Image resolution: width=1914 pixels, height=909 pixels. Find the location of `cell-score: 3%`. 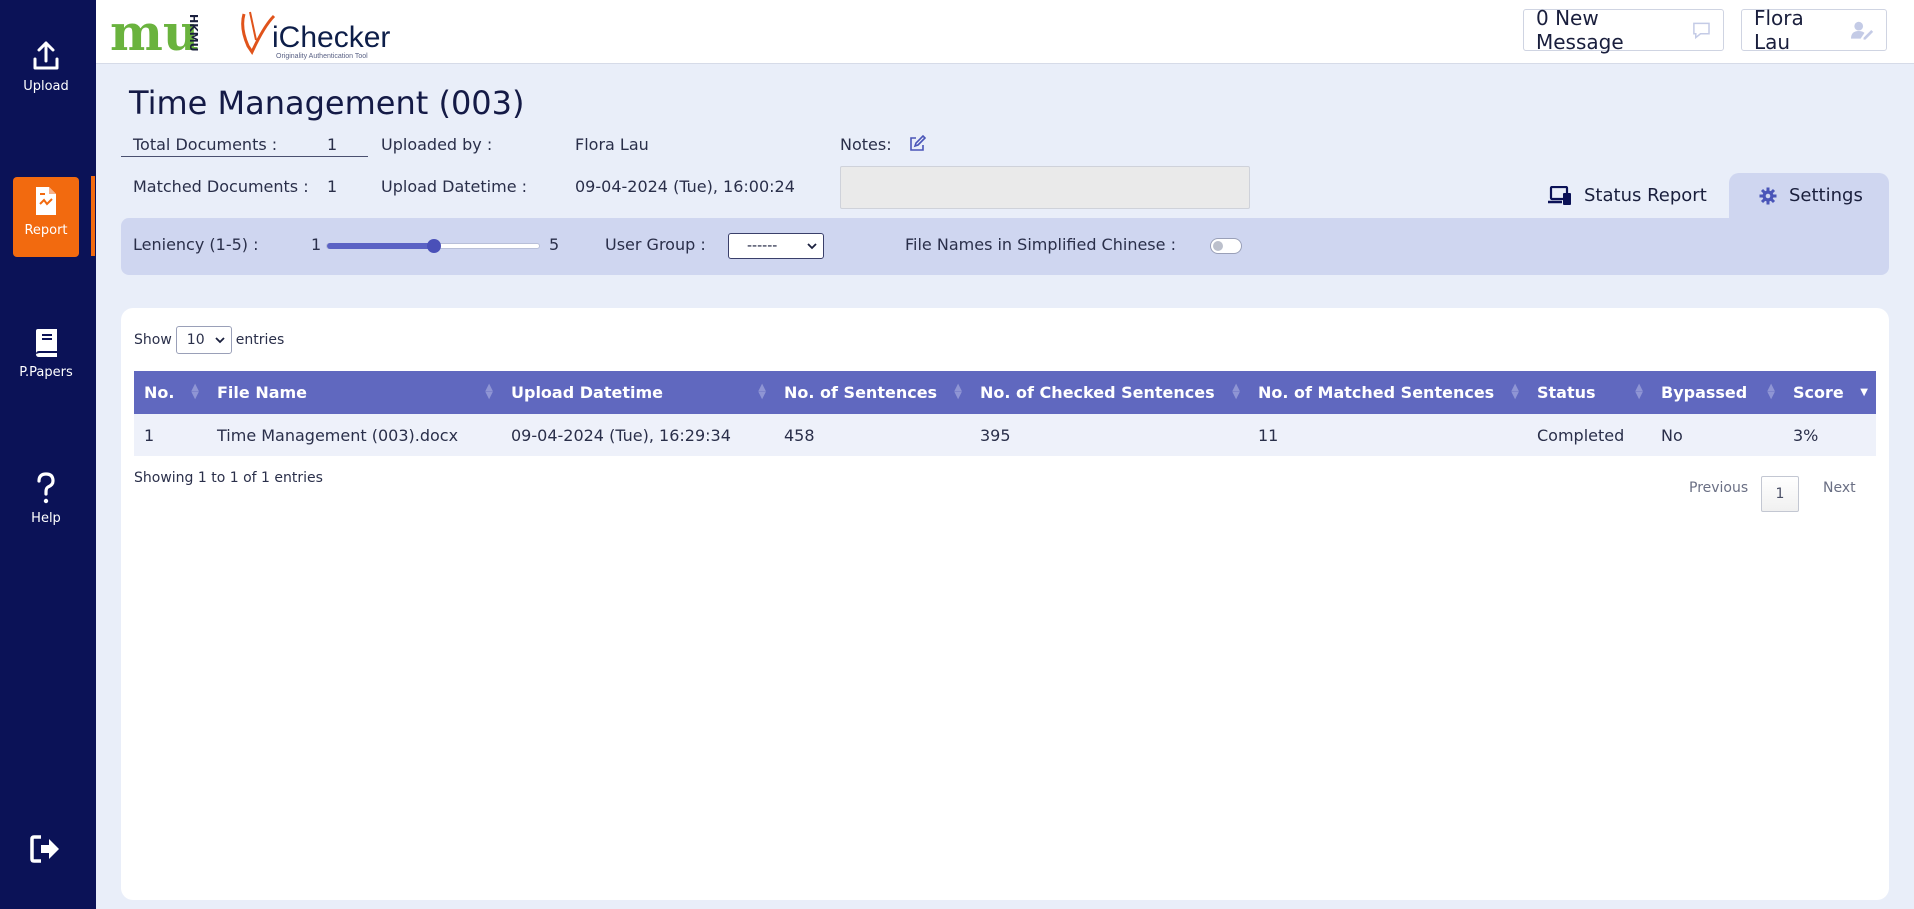

cell-score: 3% is located at coordinates (1829, 435).